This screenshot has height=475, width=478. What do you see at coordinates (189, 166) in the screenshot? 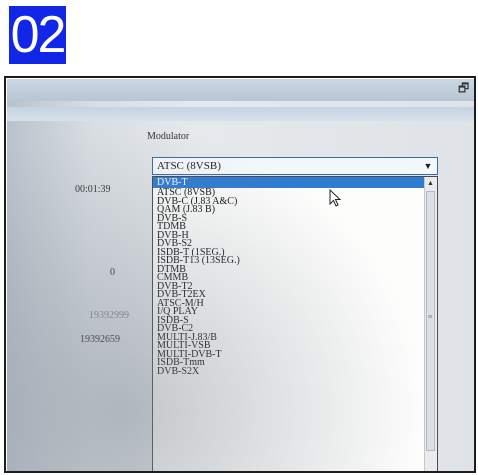
I see `modulator-selected-value: ATSC (8VSB)` at bounding box center [189, 166].